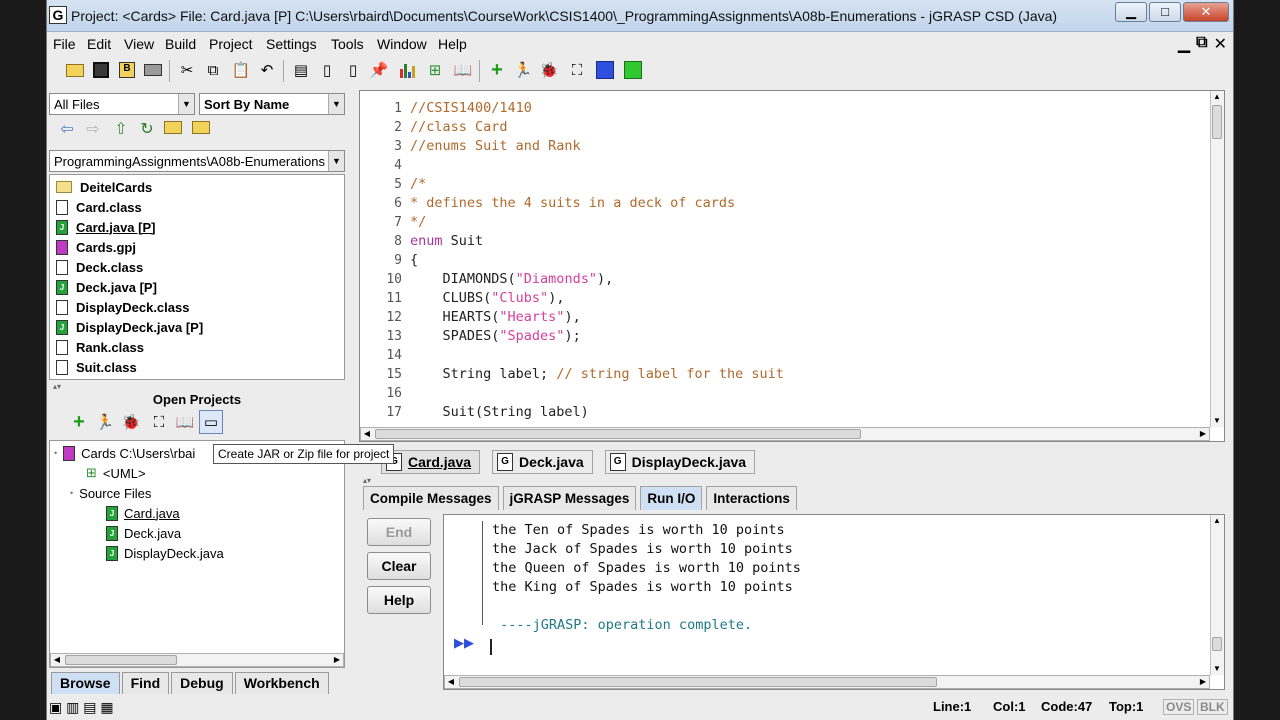 This screenshot has height=720, width=1280. I want to click on output-hscrollbar: ◀ ▶, so click(827, 682).